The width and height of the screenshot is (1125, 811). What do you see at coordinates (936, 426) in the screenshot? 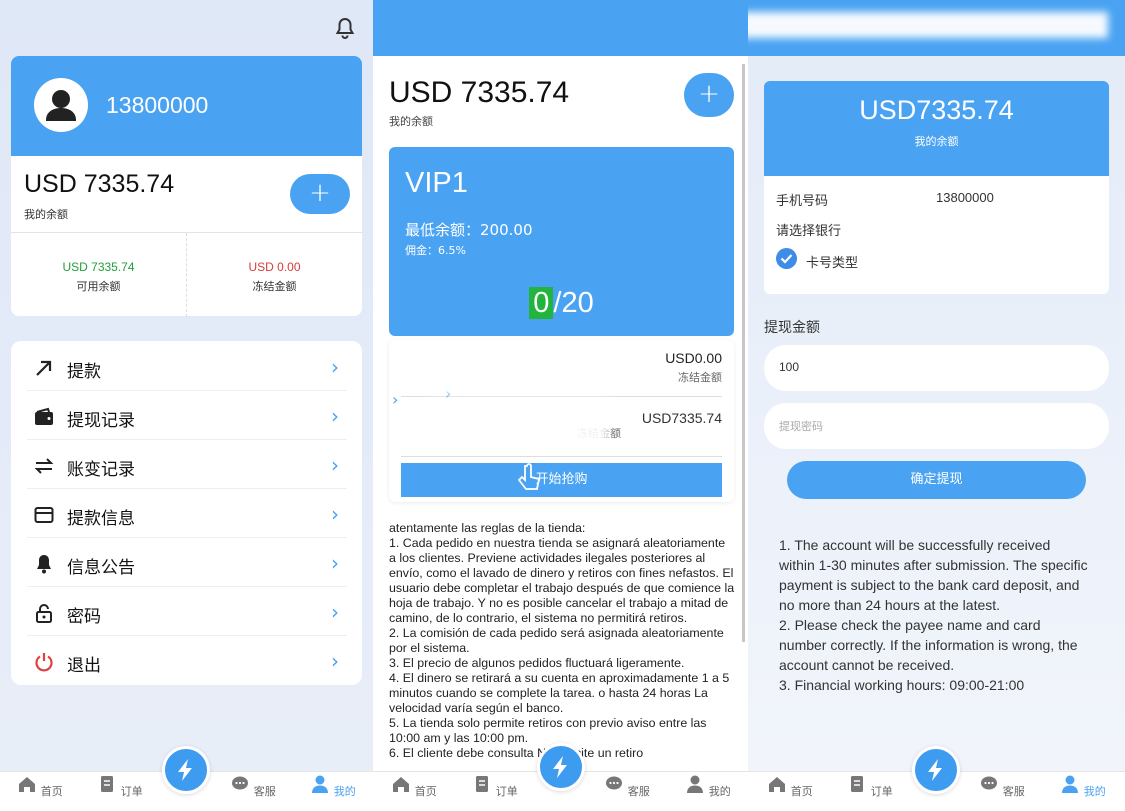
I see `password-field: 提现密码` at bounding box center [936, 426].